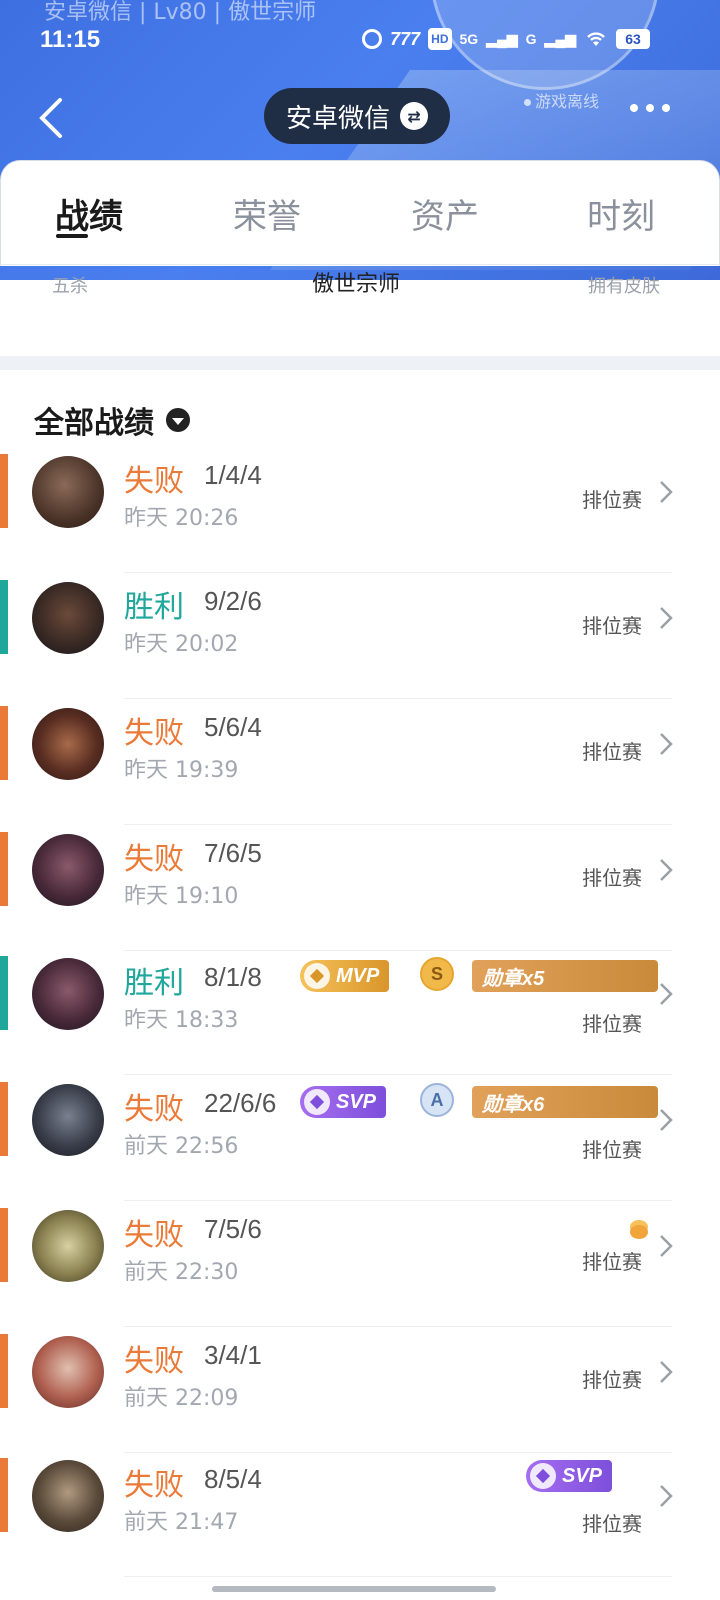 The height and width of the screenshot is (1600, 720). Describe the element at coordinates (70, 286) in the screenshot. I see `stat-pentakill-label: 五杀` at that location.